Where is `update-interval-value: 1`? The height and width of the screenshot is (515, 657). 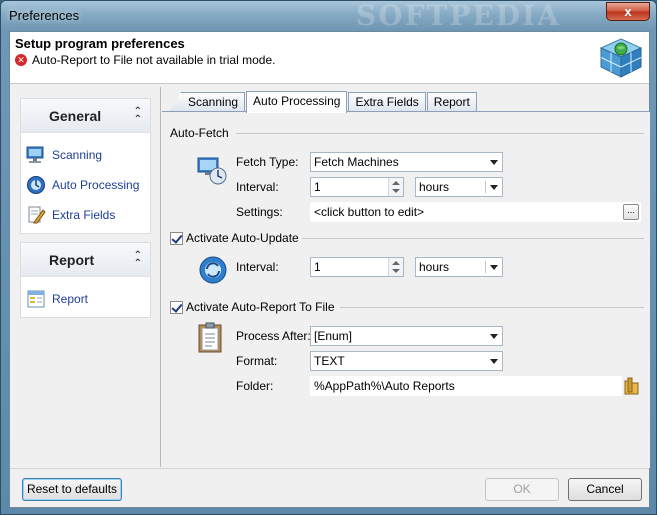
update-interval-value: 1 is located at coordinates (317, 267).